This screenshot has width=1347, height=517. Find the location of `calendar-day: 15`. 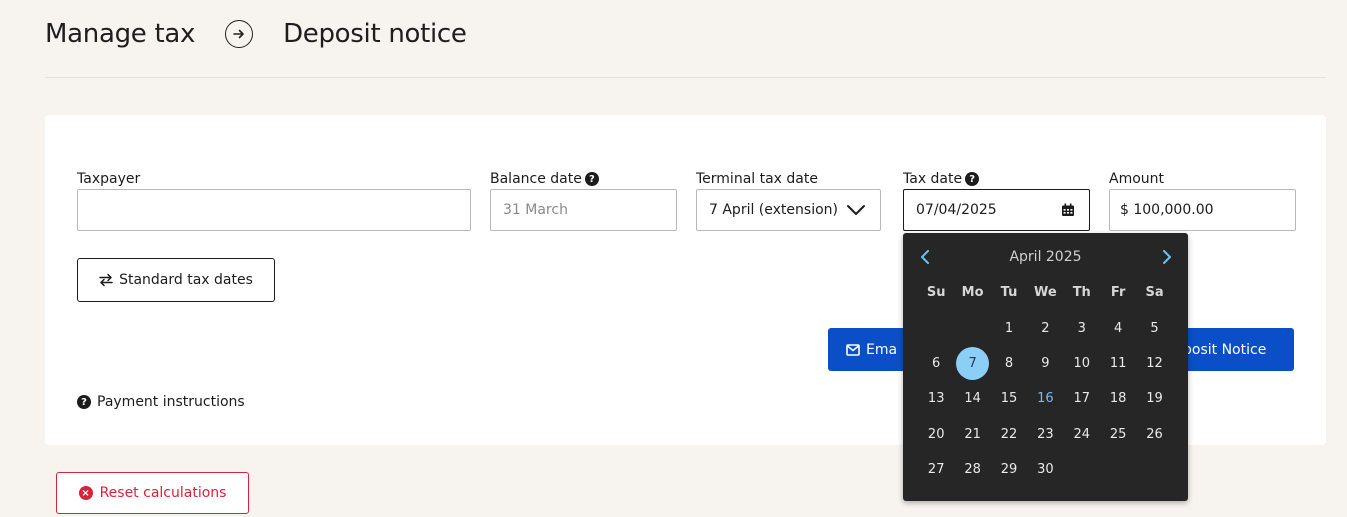

calendar-day: 15 is located at coordinates (1009, 398).